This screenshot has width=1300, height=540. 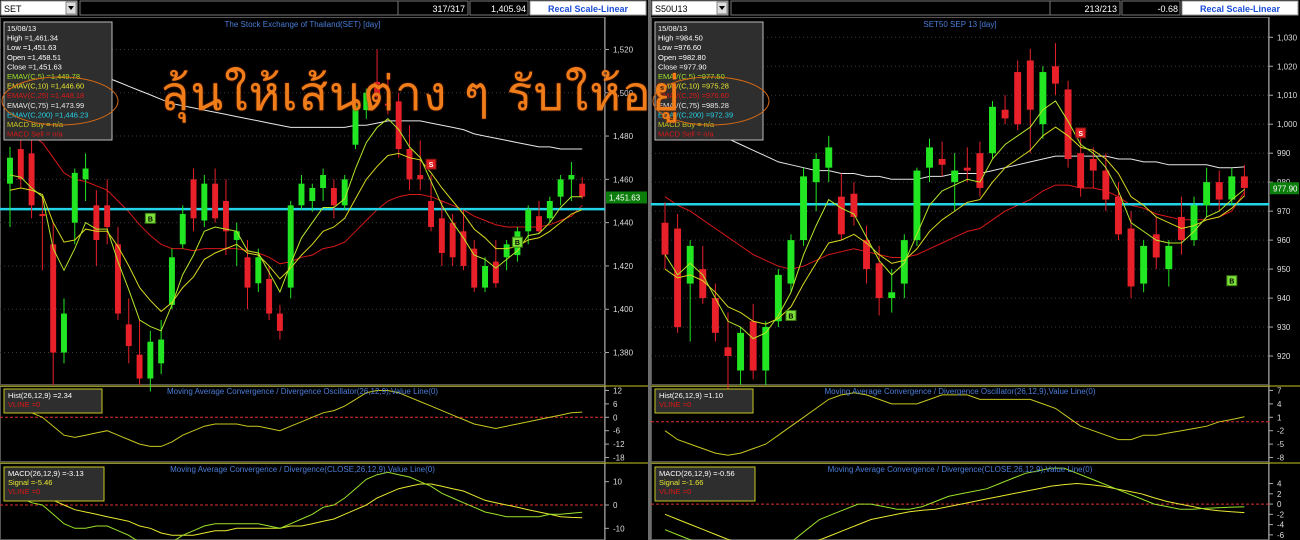 What do you see at coordinates (1279, 417) in the screenshot?
I see `hist-tick-label: 1` at bounding box center [1279, 417].